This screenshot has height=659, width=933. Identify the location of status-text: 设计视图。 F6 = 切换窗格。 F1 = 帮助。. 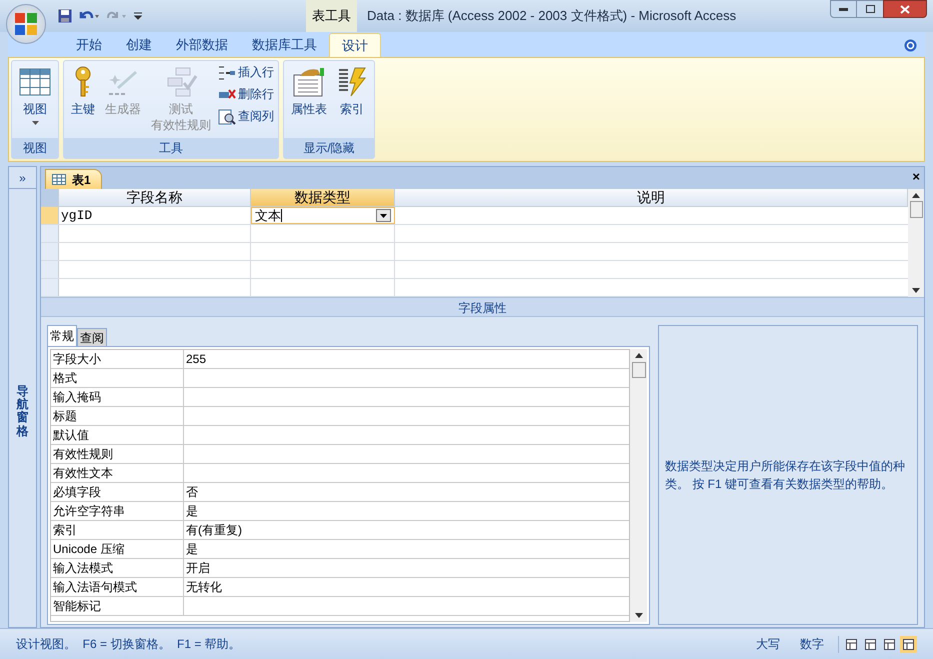
(128, 644).